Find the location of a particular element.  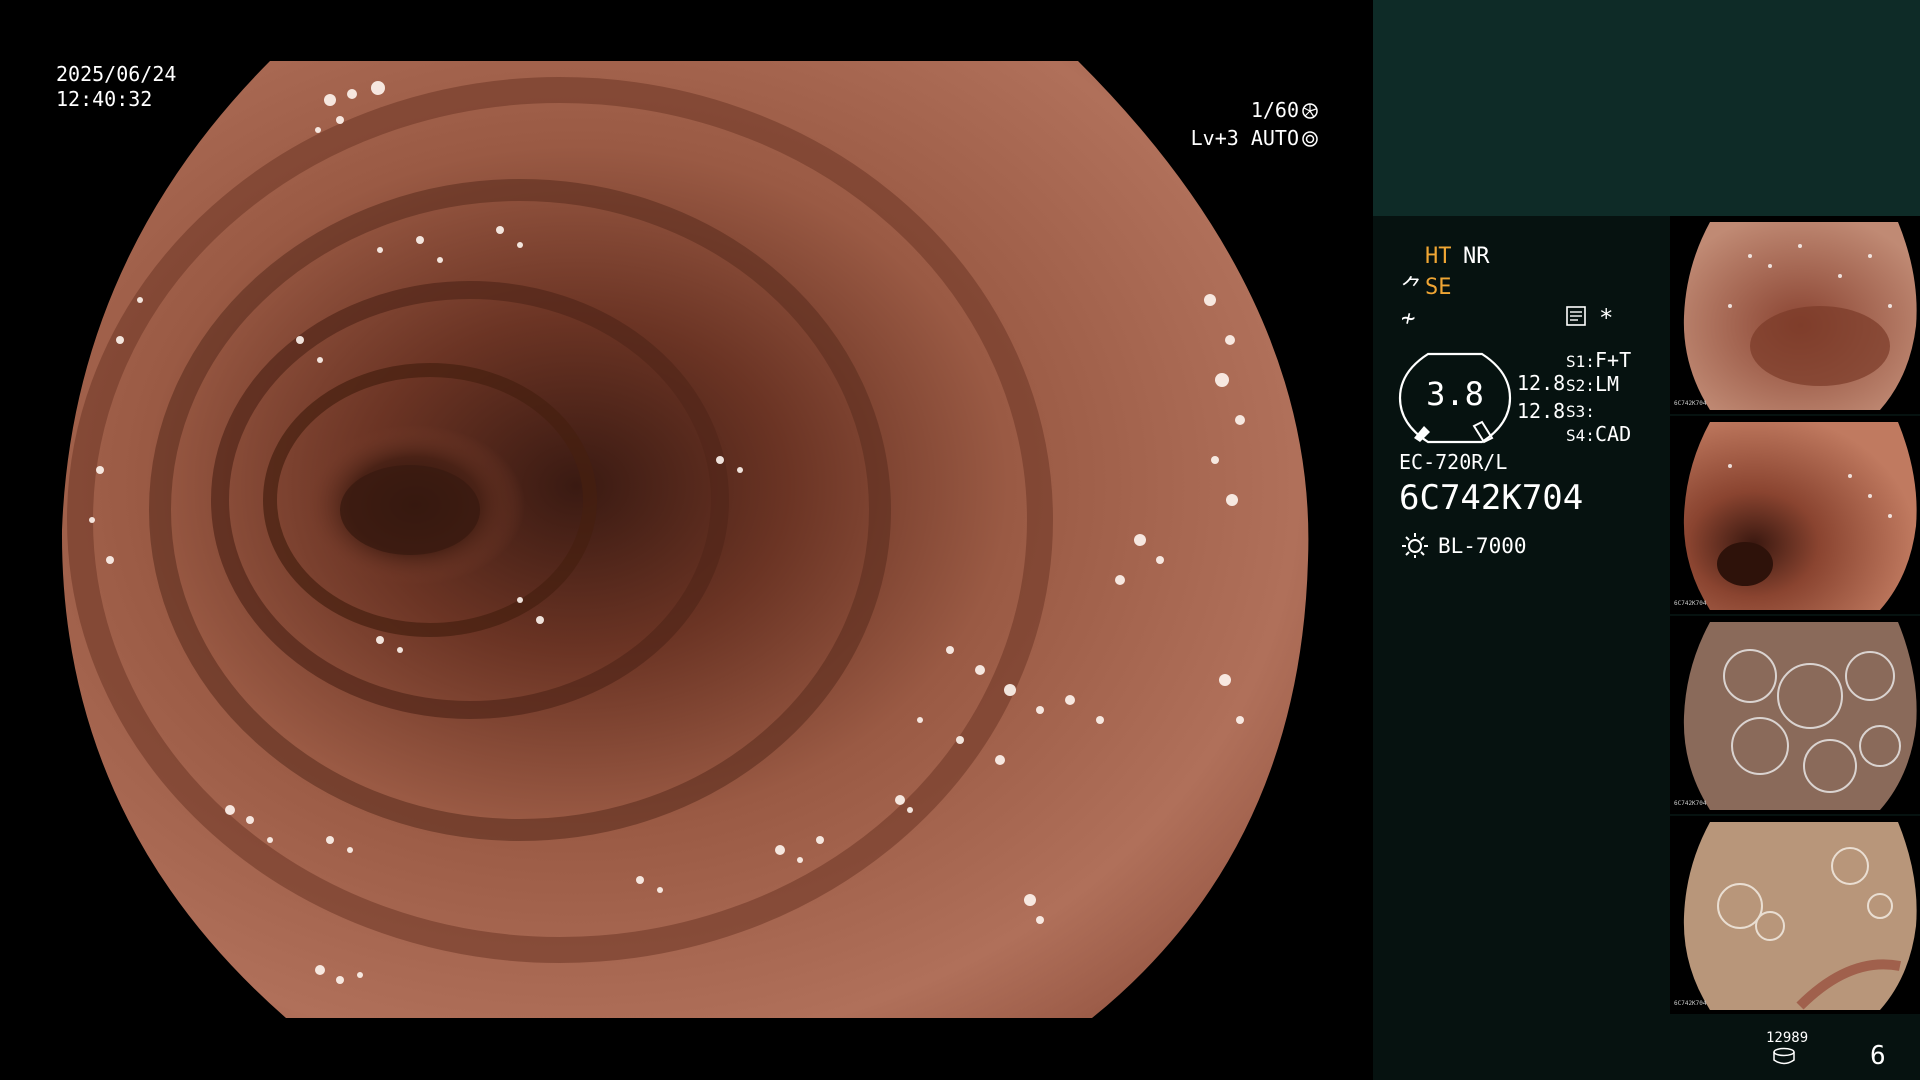

thumbnail-1: 6C742K704 is located at coordinates (1795, 315).